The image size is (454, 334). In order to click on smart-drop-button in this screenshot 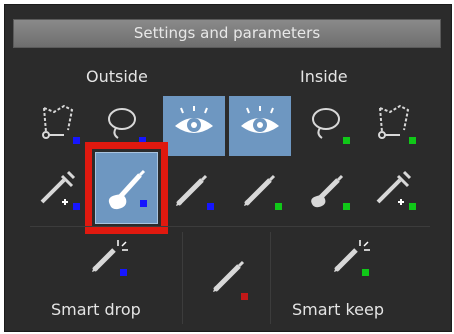, I will do `click(108, 256)`.